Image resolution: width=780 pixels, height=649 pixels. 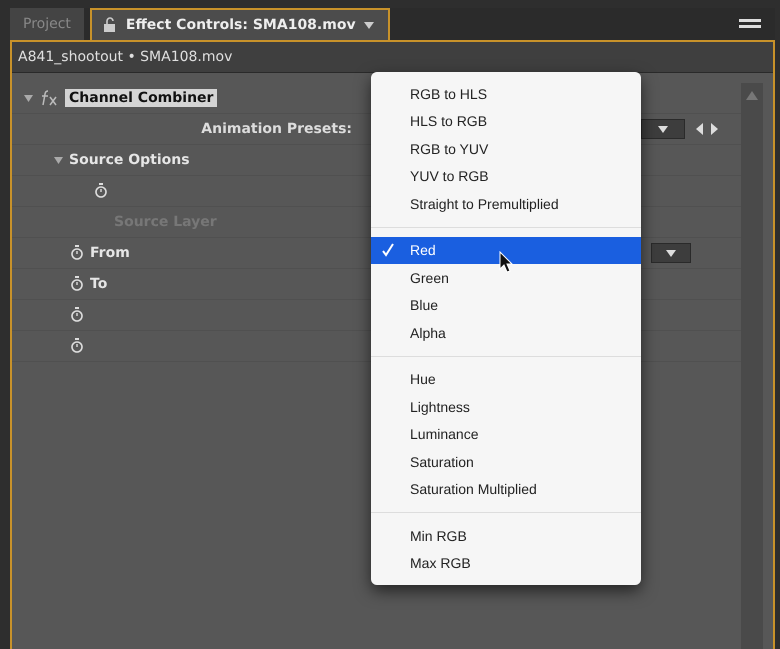 What do you see at coordinates (506, 379) in the screenshot?
I see `menu-item: Hue` at bounding box center [506, 379].